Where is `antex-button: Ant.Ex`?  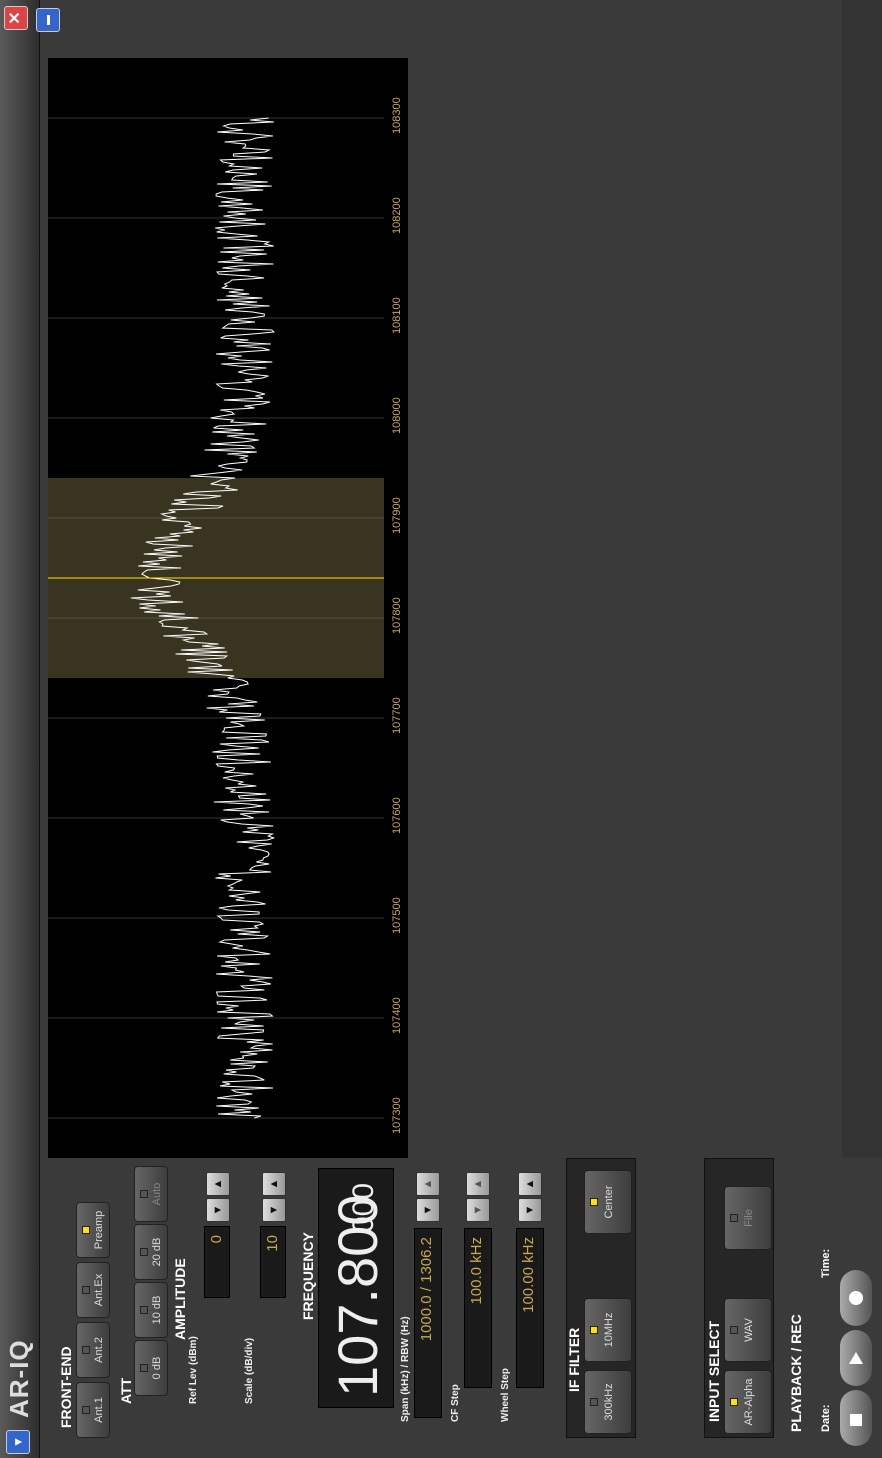
antex-button: Ant.Ex is located at coordinates (93, 1290).